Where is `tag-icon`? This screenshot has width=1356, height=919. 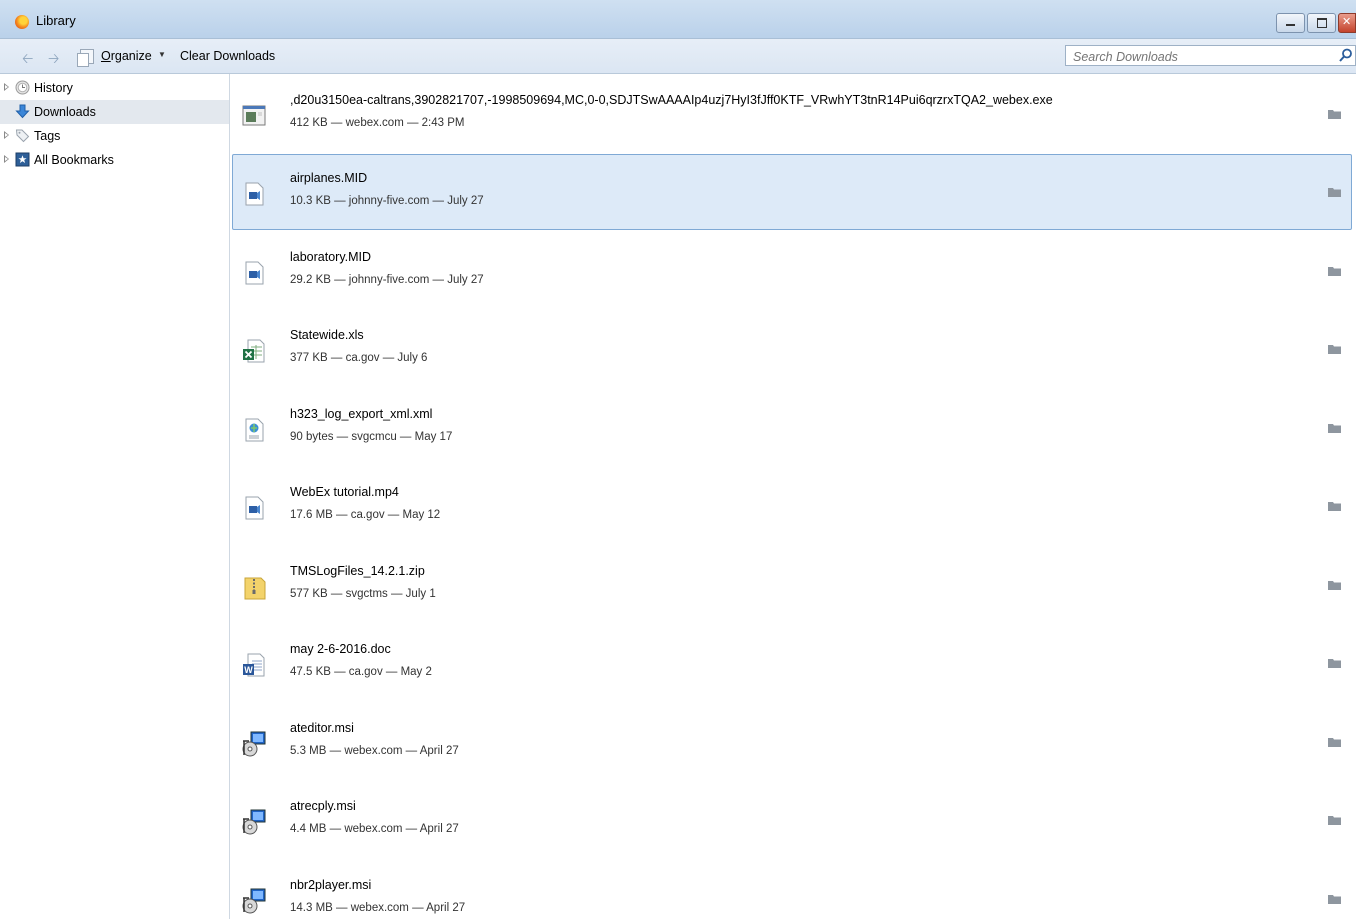
tag-icon is located at coordinates (22, 136).